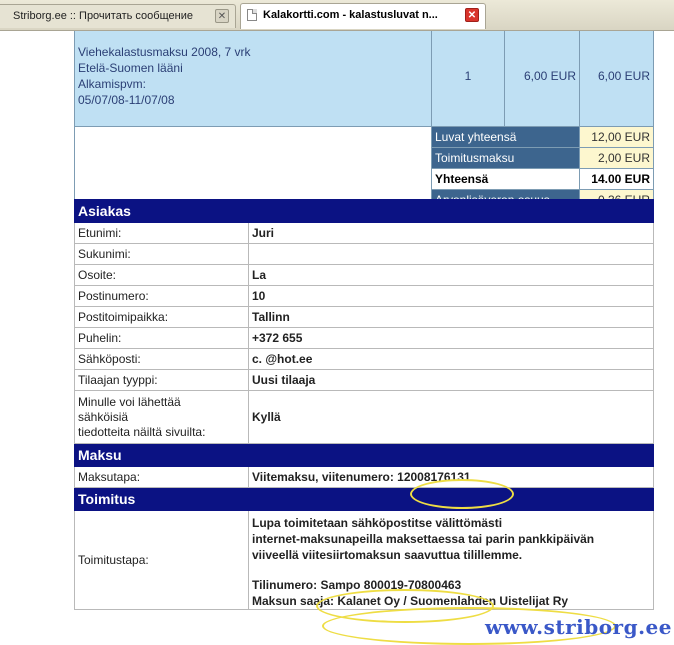 The width and height of the screenshot is (674, 645). What do you see at coordinates (161, 275) in the screenshot?
I see `field-label: Osoite:` at bounding box center [161, 275].